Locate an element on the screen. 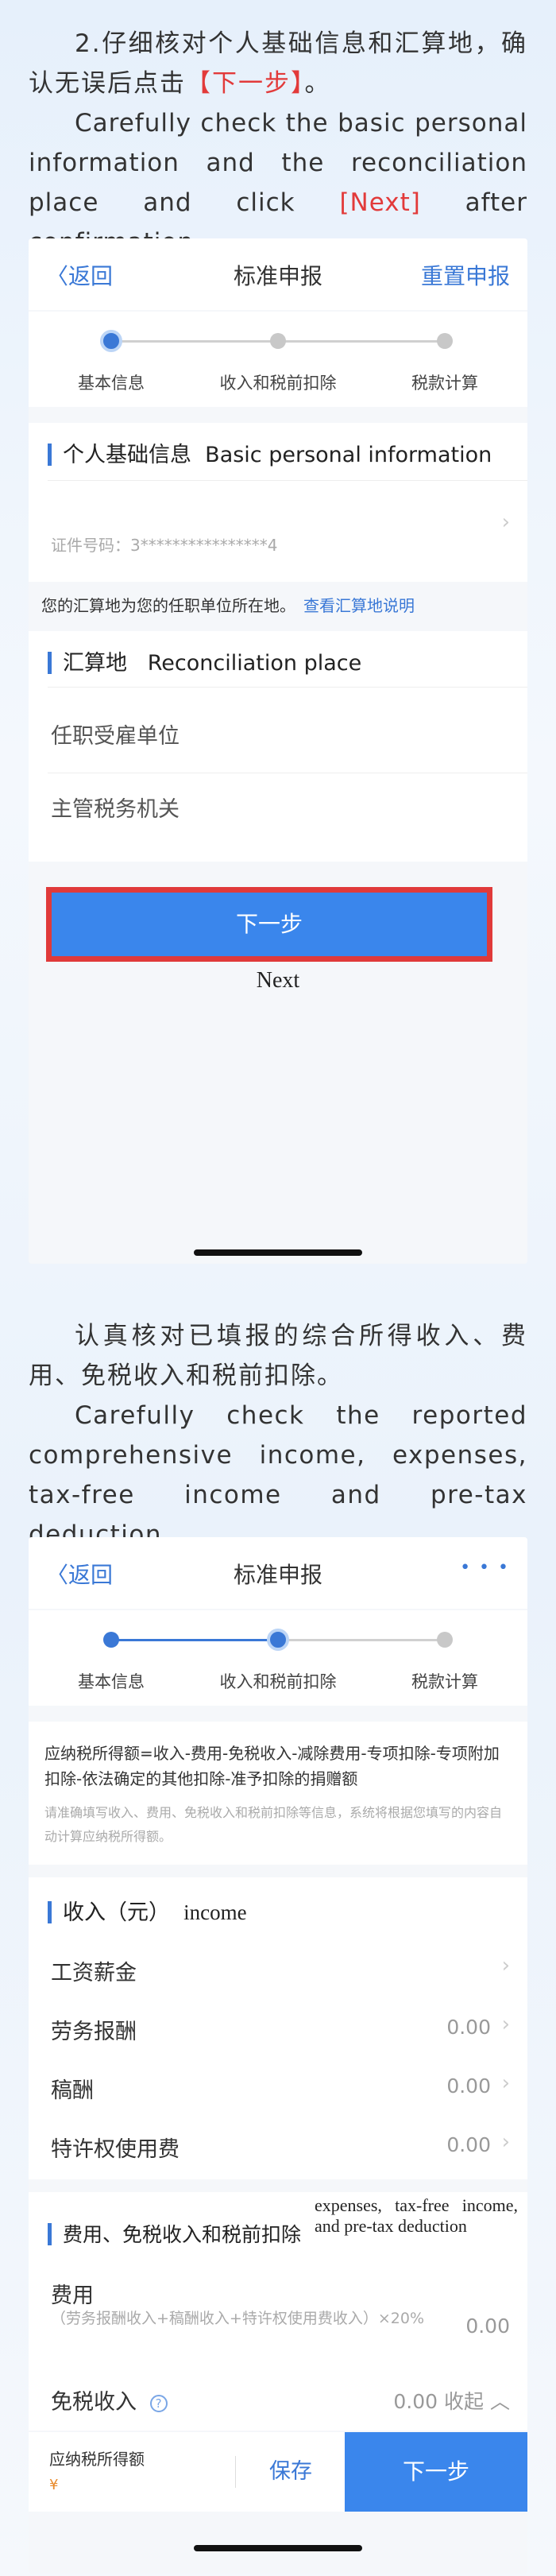 The height and width of the screenshot is (2576, 556). income-row-salary: 工资薪金 is located at coordinates (94, 1970).